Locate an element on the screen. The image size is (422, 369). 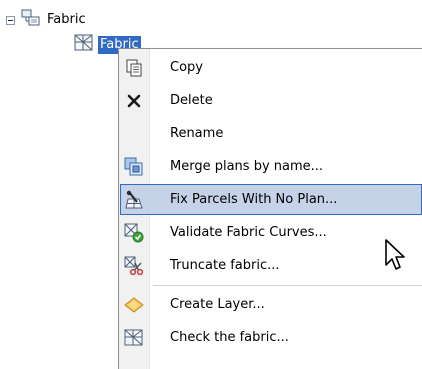
menu-item-copy: Copy is located at coordinates (271, 67).